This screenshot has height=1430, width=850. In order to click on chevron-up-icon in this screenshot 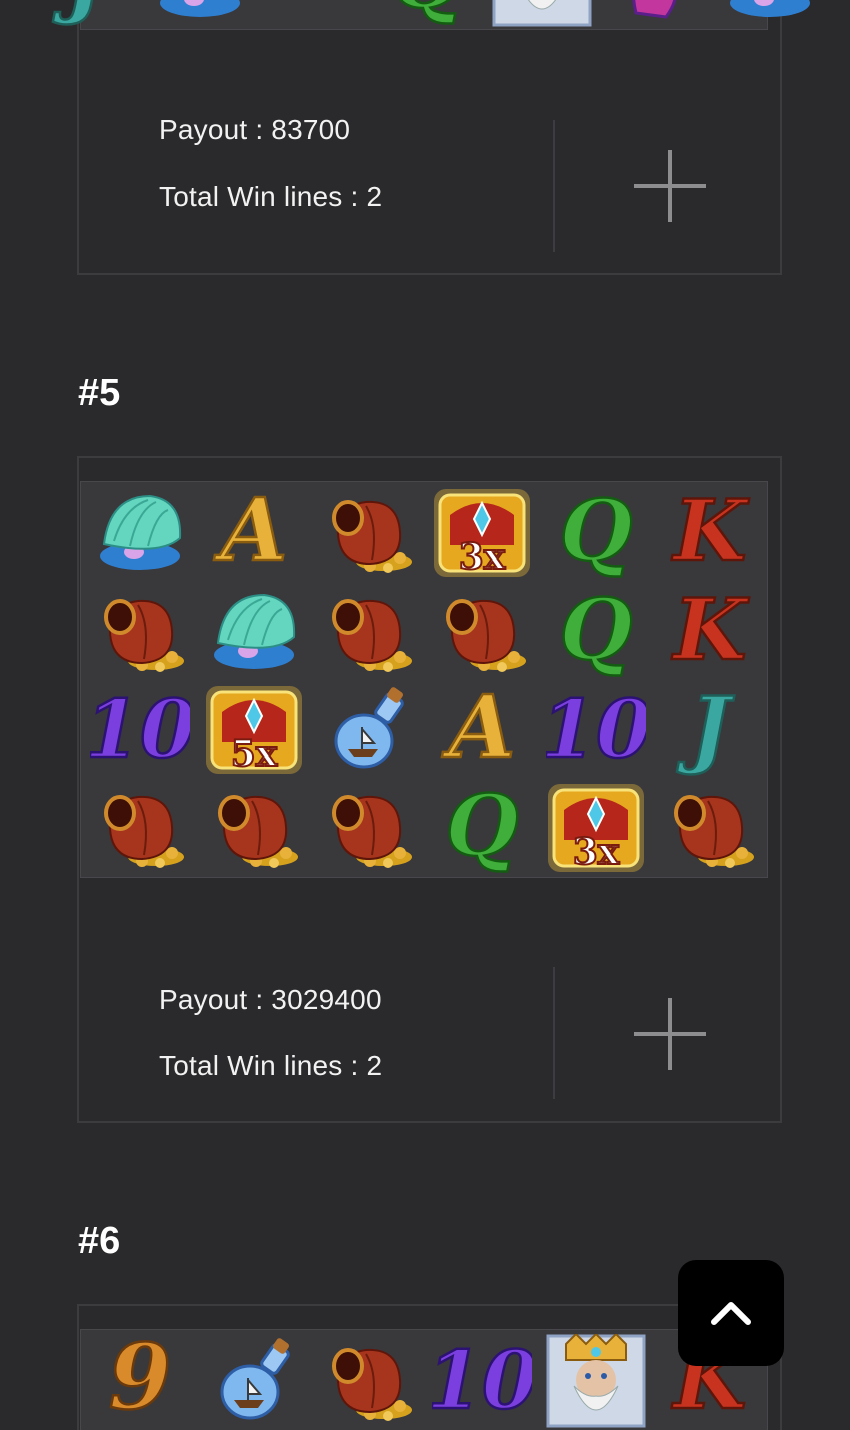, I will do `click(731, 1313)`.